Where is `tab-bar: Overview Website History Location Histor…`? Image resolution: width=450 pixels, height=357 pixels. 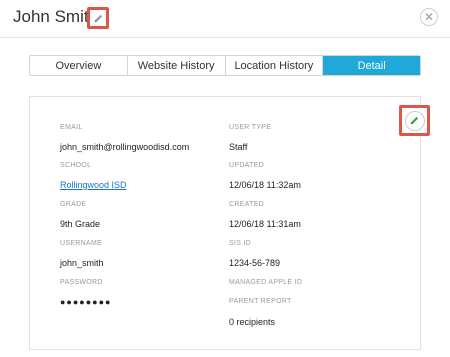 tab-bar: Overview Website History Location Histor… is located at coordinates (225, 65).